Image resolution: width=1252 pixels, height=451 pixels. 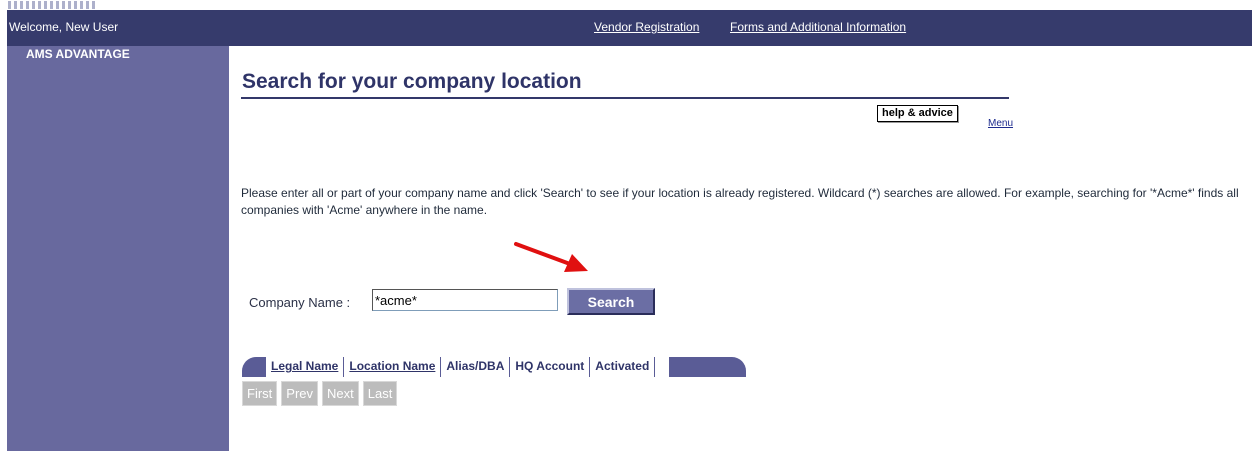 What do you see at coordinates (78, 54) in the screenshot?
I see `sidebar-title: AMS ADVANTAGE` at bounding box center [78, 54].